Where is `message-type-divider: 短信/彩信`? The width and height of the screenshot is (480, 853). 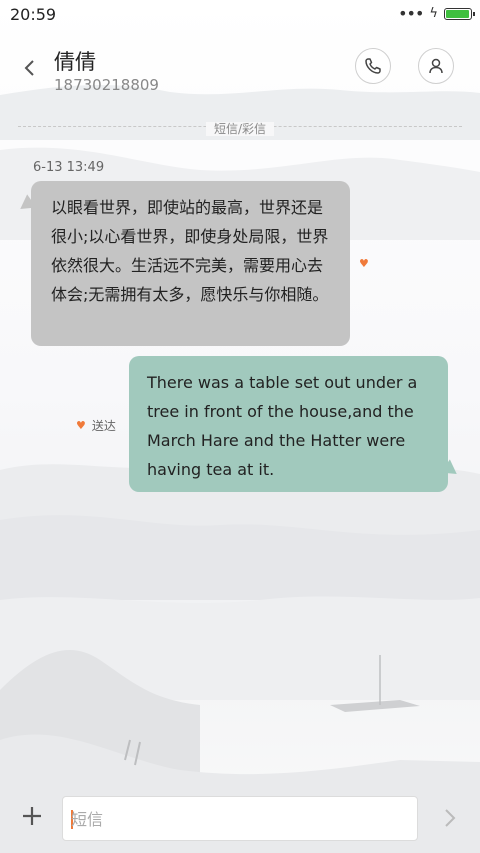
message-type-divider: 短信/彩信 is located at coordinates (240, 127).